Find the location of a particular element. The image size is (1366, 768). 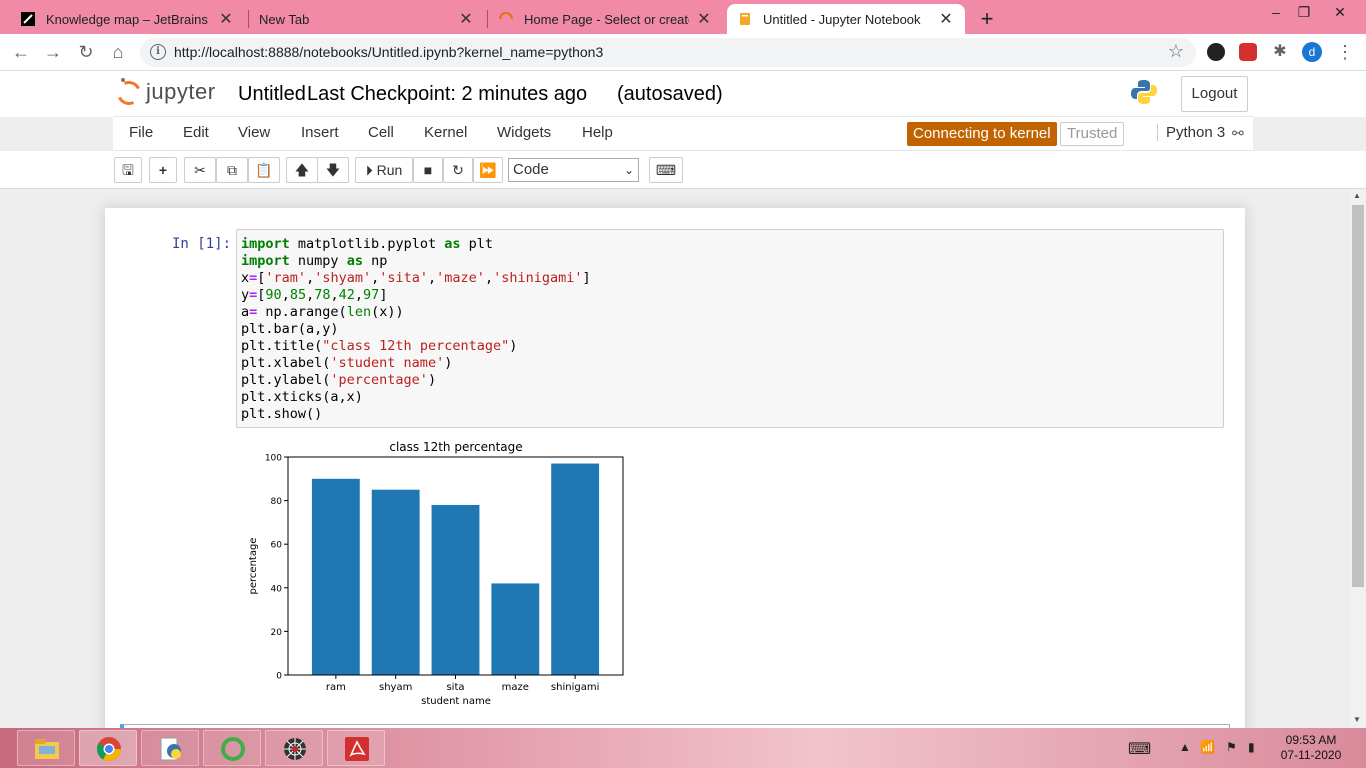

menu-insert: Insert is located at coordinates (320, 132).